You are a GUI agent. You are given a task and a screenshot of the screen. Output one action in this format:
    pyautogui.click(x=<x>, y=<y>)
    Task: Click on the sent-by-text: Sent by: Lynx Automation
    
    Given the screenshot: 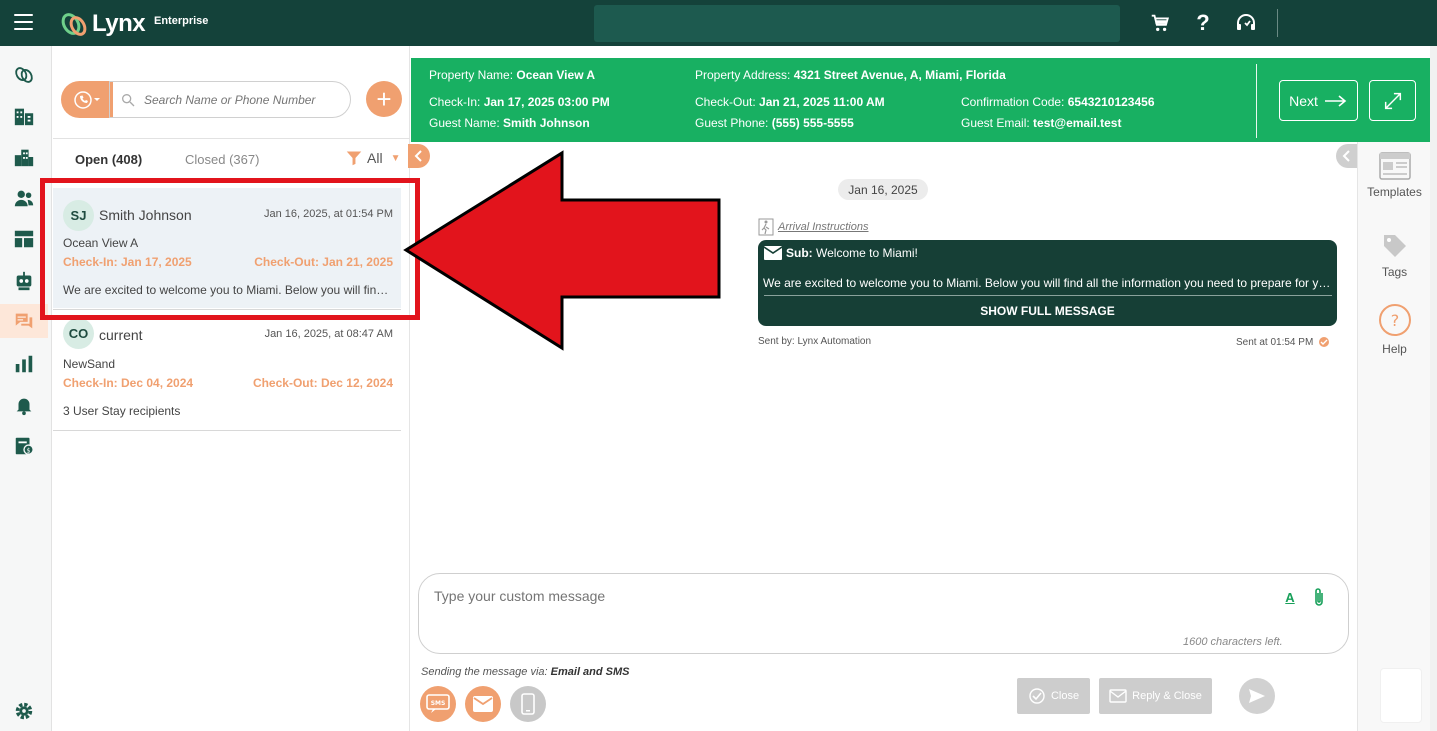 What is the action you would take?
    pyautogui.click(x=815, y=341)
    